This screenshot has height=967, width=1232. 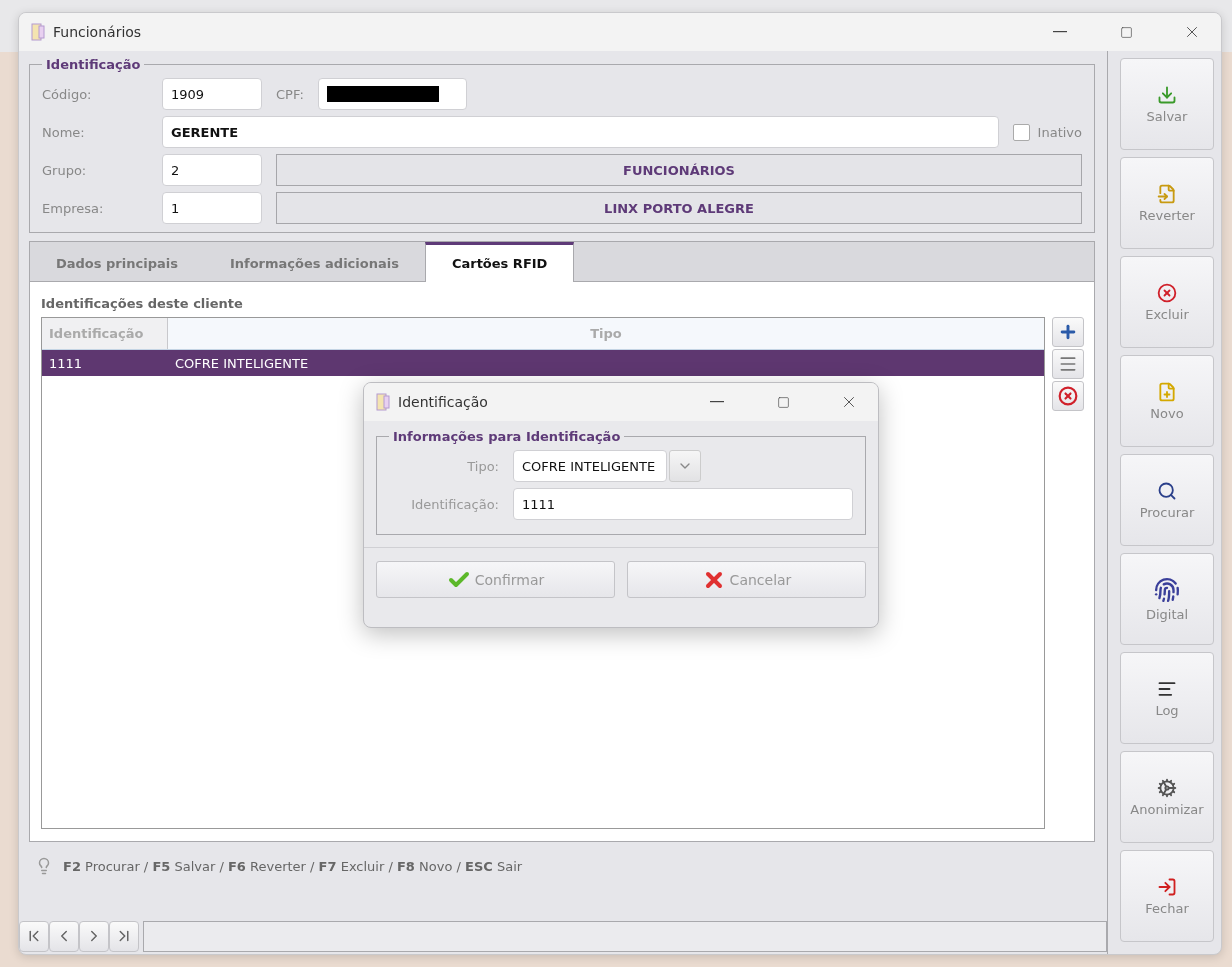 What do you see at coordinates (65, 170) in the screenshot?
I see `field-label: Grupo:` at bounding box center [65, 170].